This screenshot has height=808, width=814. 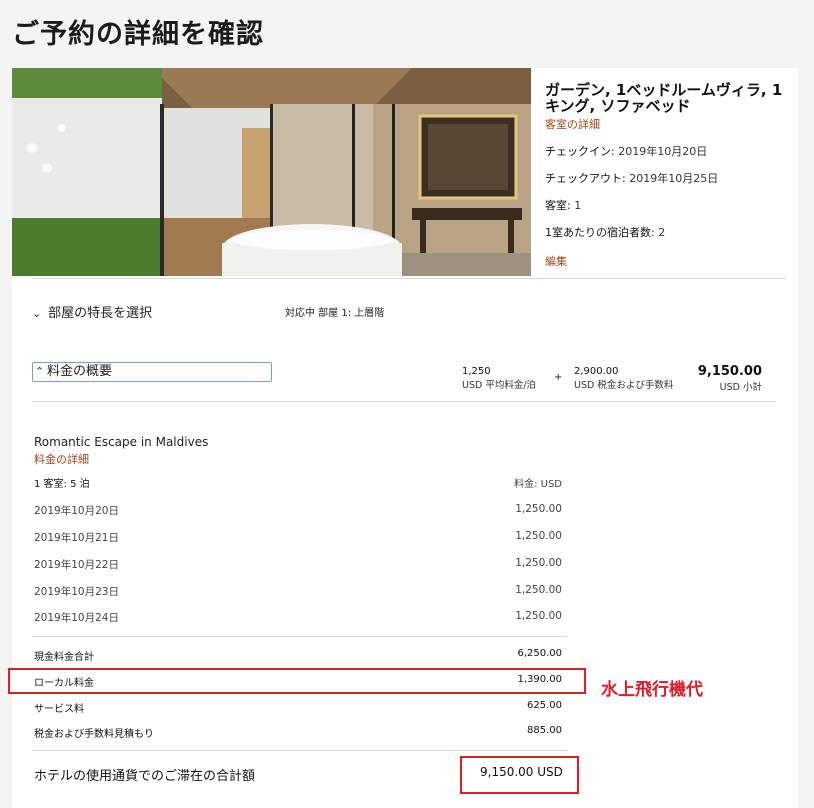 What do you see at coordinates (538, 484) in the screenshot?
I see `currency-header: 料金: USD` at bounding box center [538, 484].